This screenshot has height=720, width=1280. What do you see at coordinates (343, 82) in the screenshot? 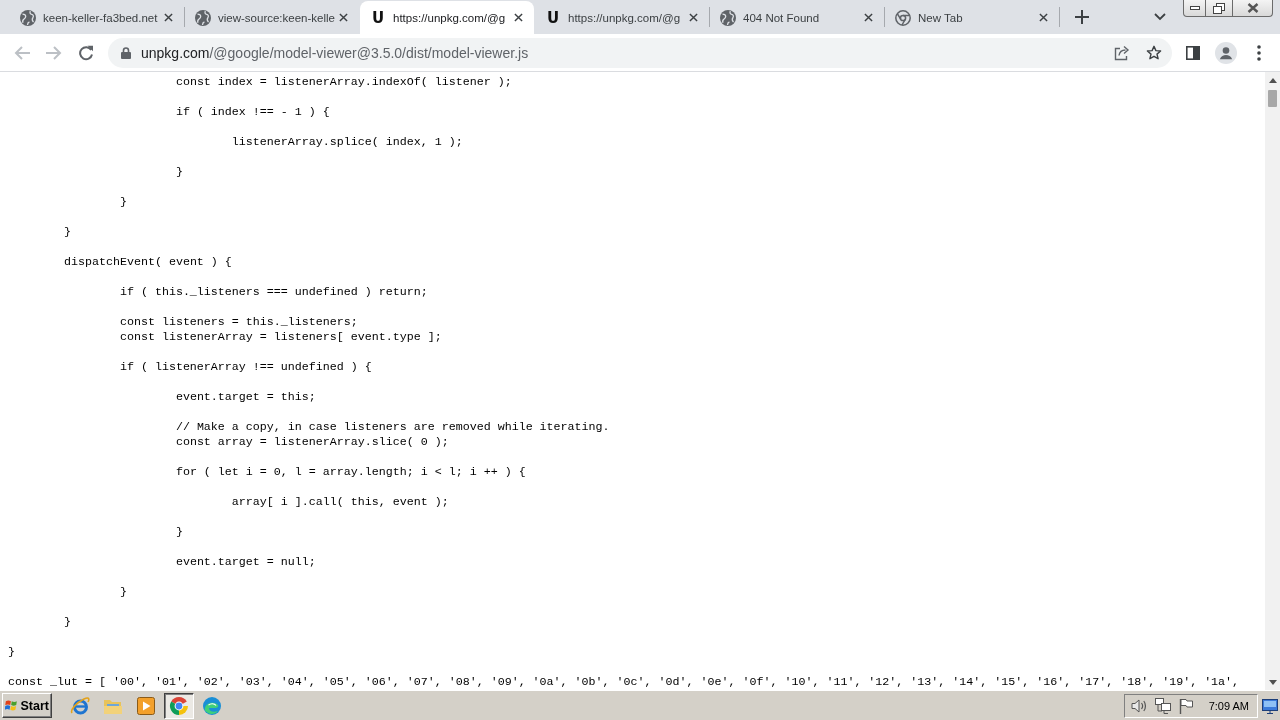
I see `code-line: const index = listenerArray.indexOf( listener );` at bounding box center [343, 82].